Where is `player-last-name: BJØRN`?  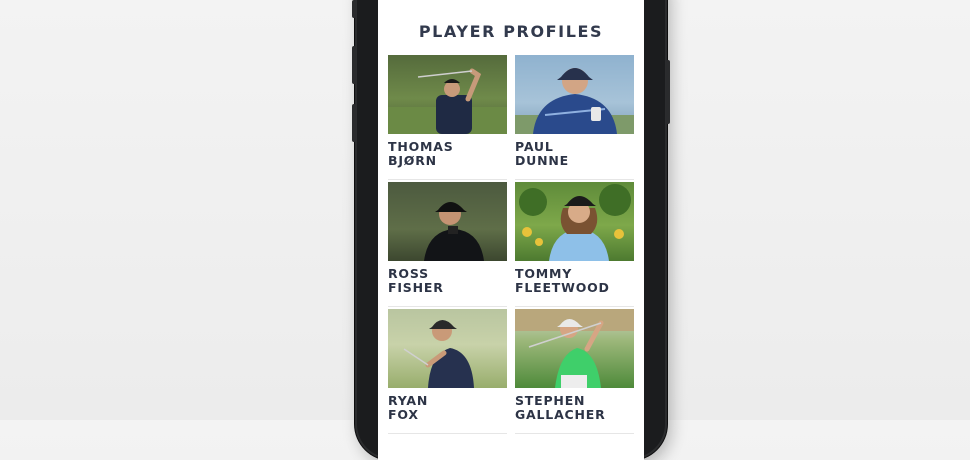 player-last-name: BJØRN is located at coordinates (412, 160).